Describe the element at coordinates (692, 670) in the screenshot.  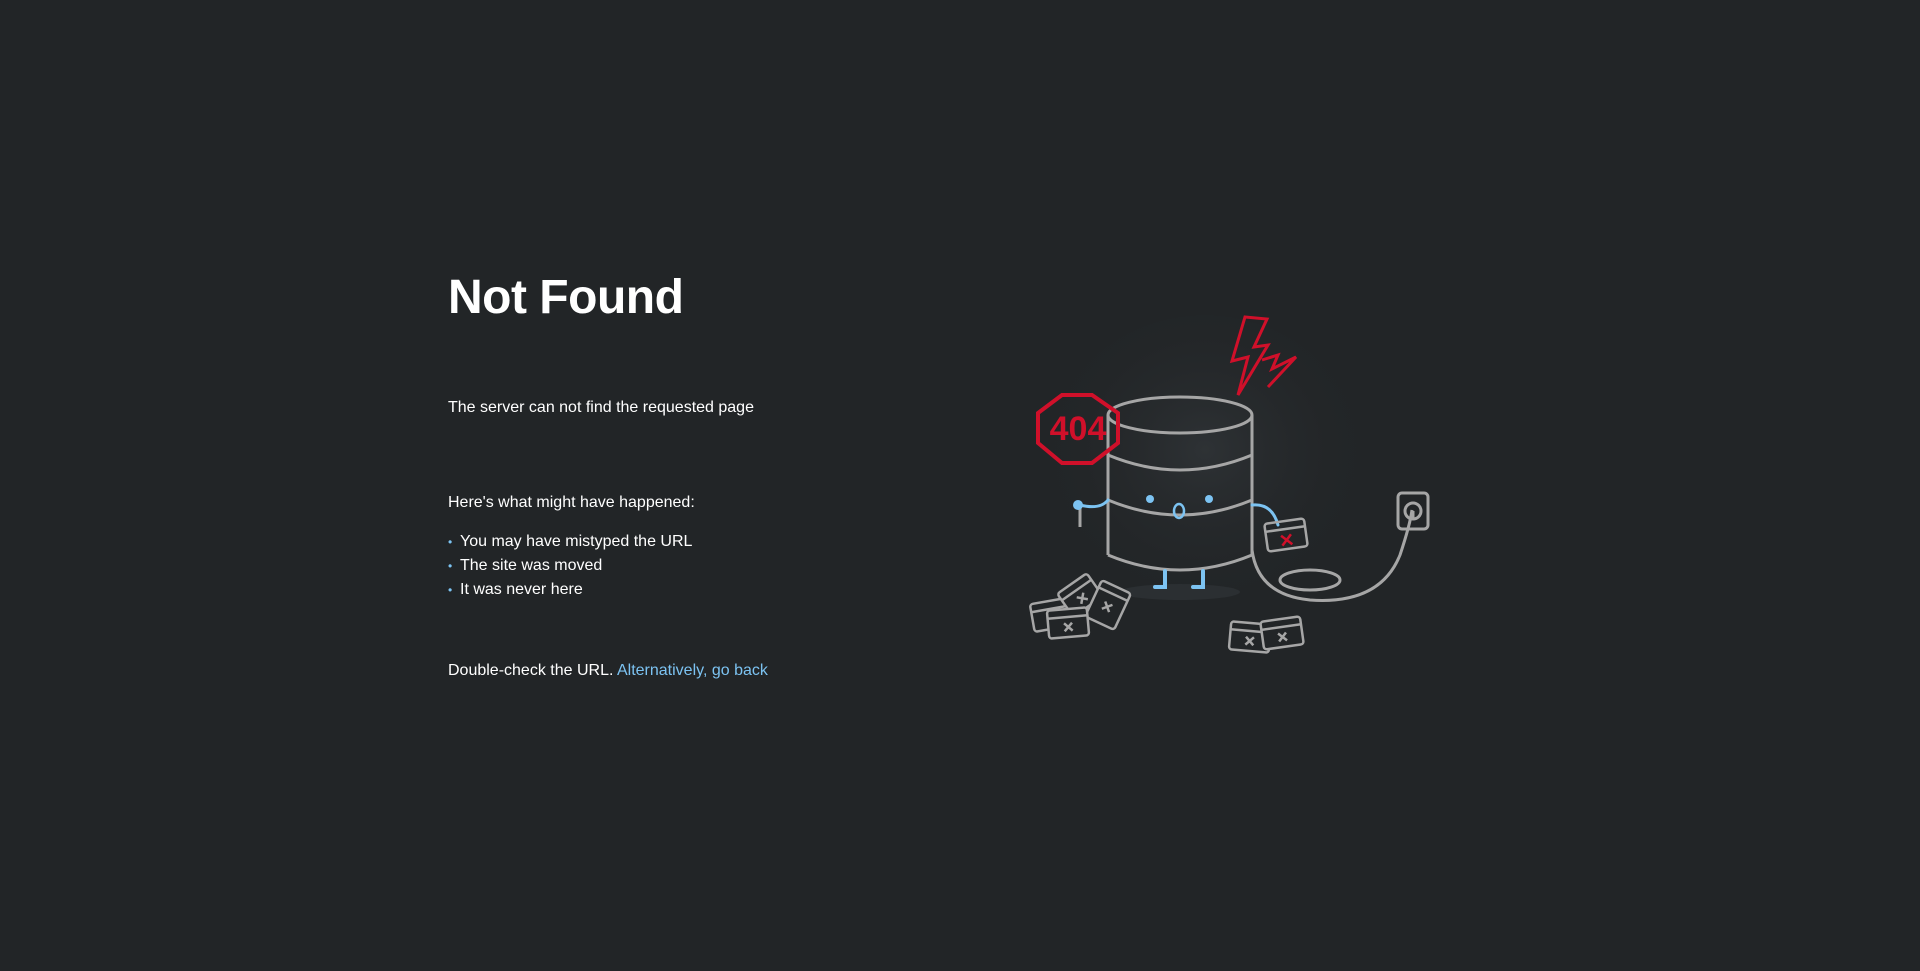
I see `go-back-link: Alternatively, go back` at that location.